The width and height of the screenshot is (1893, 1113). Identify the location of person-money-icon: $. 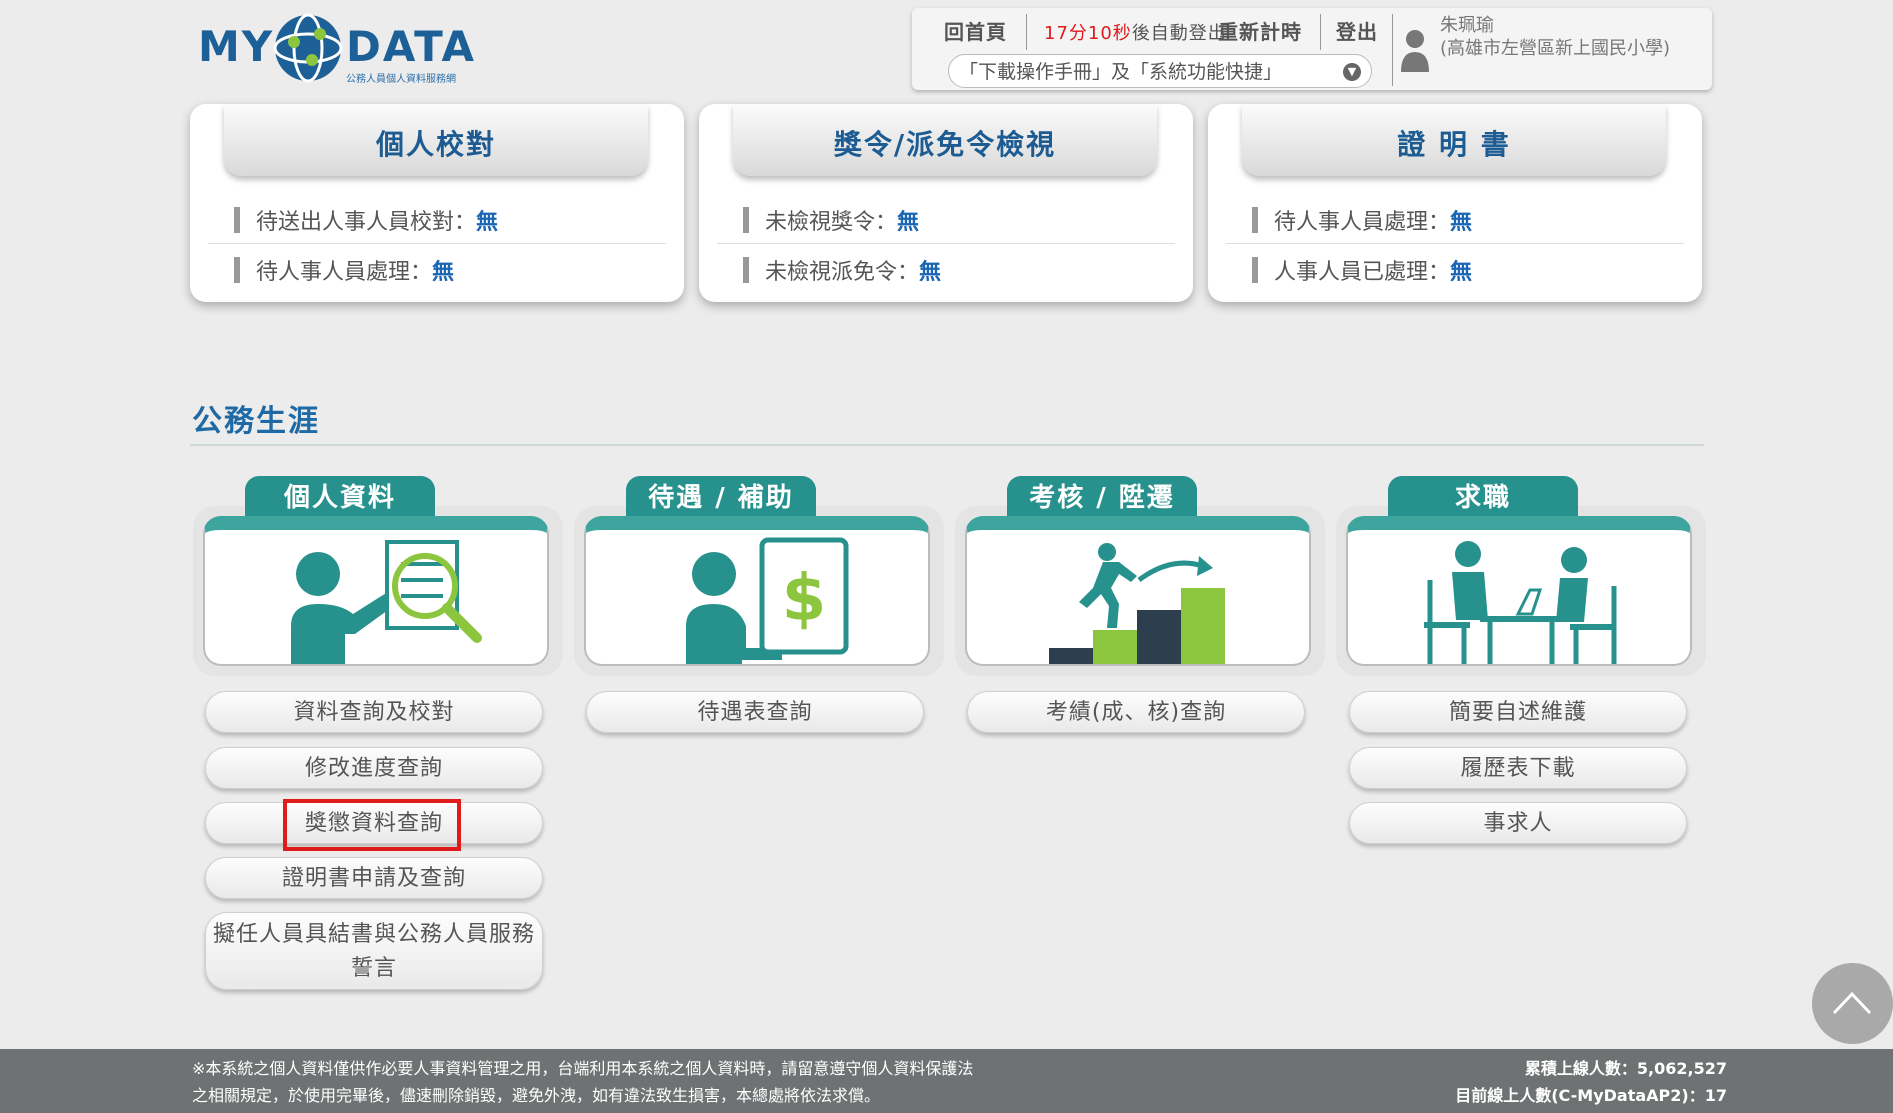
(767, 600).